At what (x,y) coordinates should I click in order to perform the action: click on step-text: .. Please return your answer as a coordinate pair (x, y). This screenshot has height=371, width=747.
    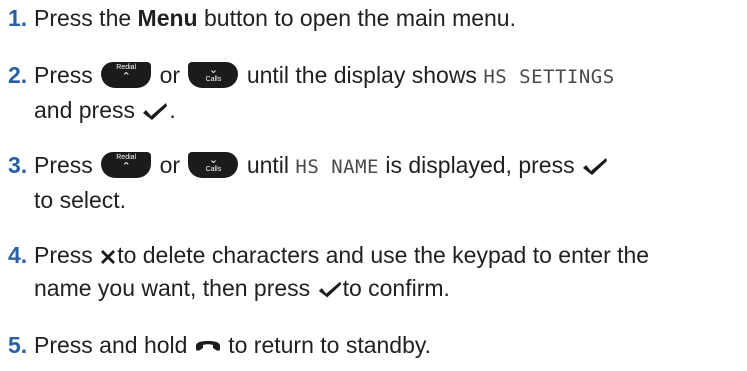
    Looking at the image, I should click on (172, 110).